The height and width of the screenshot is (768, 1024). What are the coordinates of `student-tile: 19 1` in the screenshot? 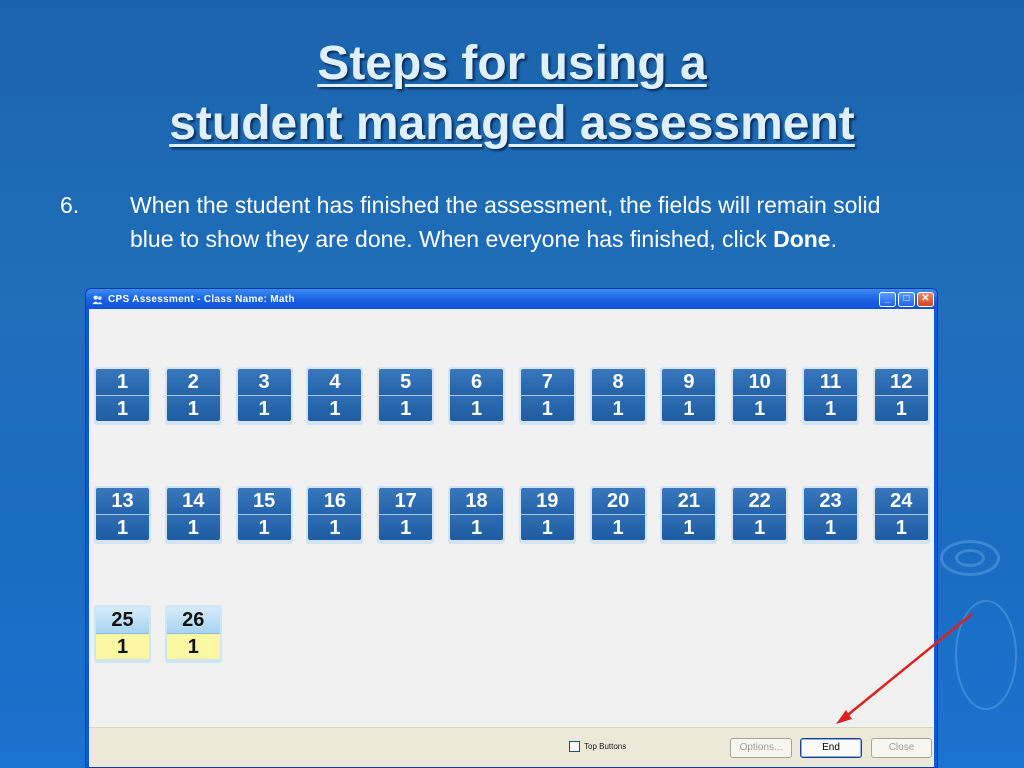 It's located at (547, 515).